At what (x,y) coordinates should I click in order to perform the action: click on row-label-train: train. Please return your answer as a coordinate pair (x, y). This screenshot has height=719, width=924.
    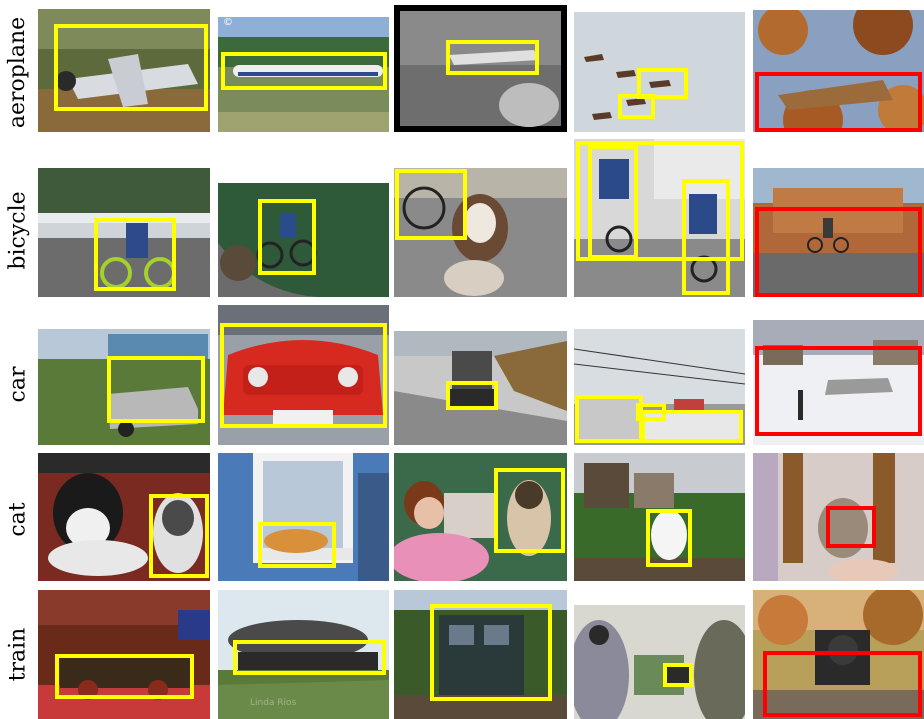
    Looking at the image, I should click on (18, 654).